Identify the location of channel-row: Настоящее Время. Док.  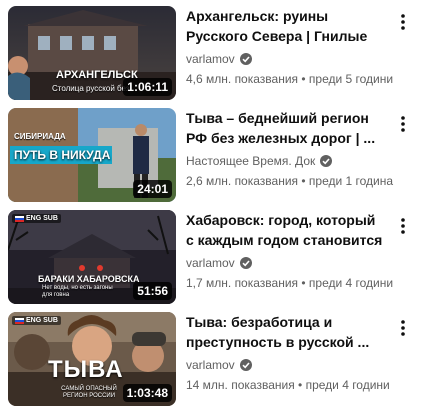
(286, 161).